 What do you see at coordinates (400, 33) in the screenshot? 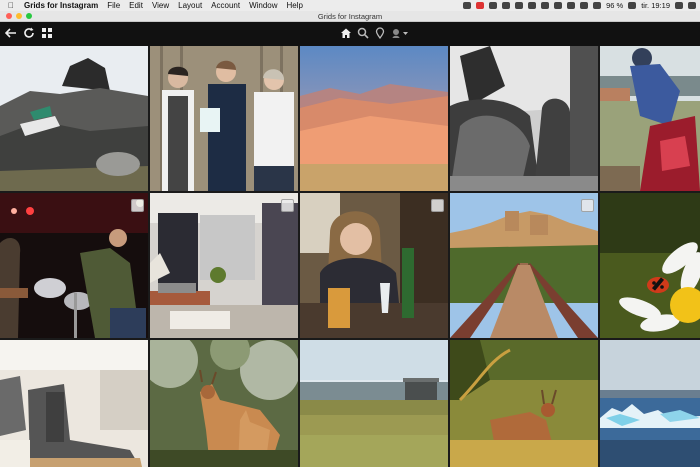
I see `account-dropdown-icon` at bounding box center [400, 33].